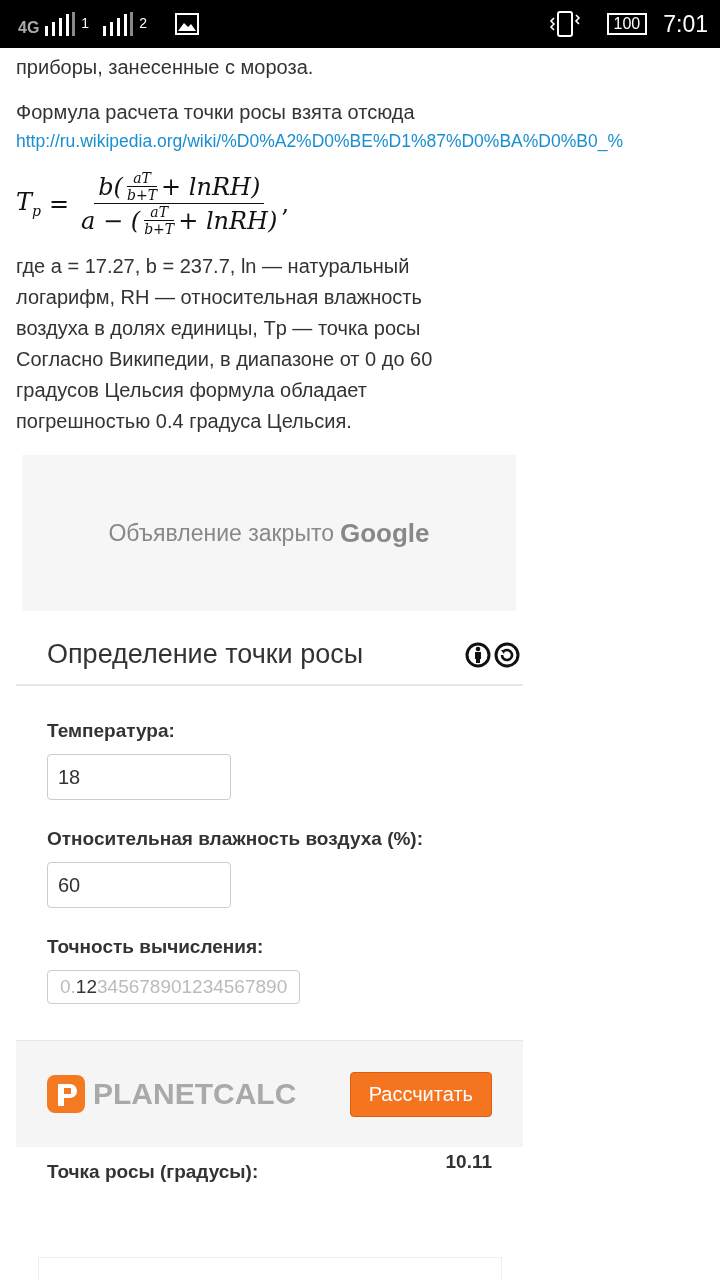  Describe the element at coordinates (205, 654) in the screenshot. I see `calculator-title: Определение точки росы` at that location.